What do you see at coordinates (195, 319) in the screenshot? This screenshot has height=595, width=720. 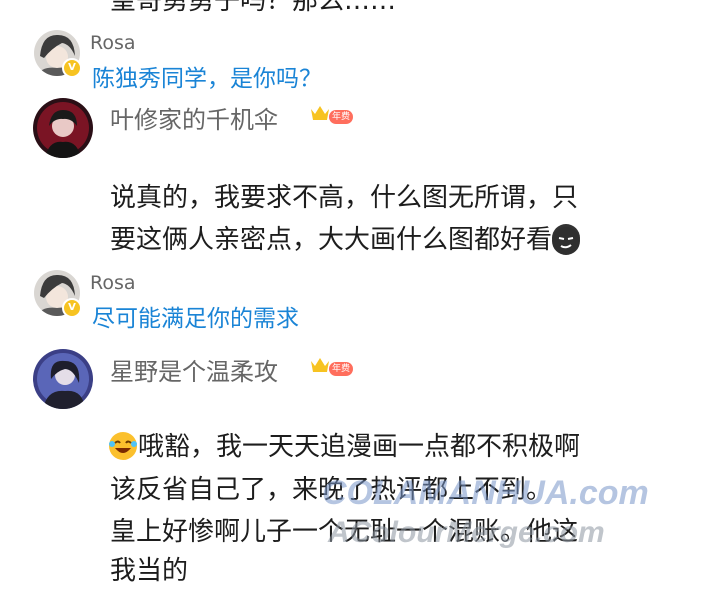 I see `reply-text: 尽可能满足你的需求` at bounding box center [195, 319].